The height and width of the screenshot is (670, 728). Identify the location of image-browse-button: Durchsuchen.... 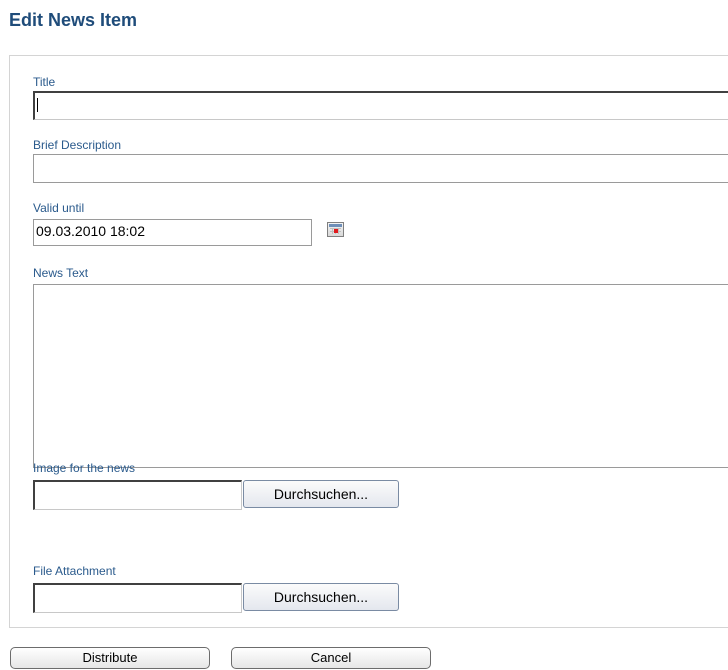
(321, 494).